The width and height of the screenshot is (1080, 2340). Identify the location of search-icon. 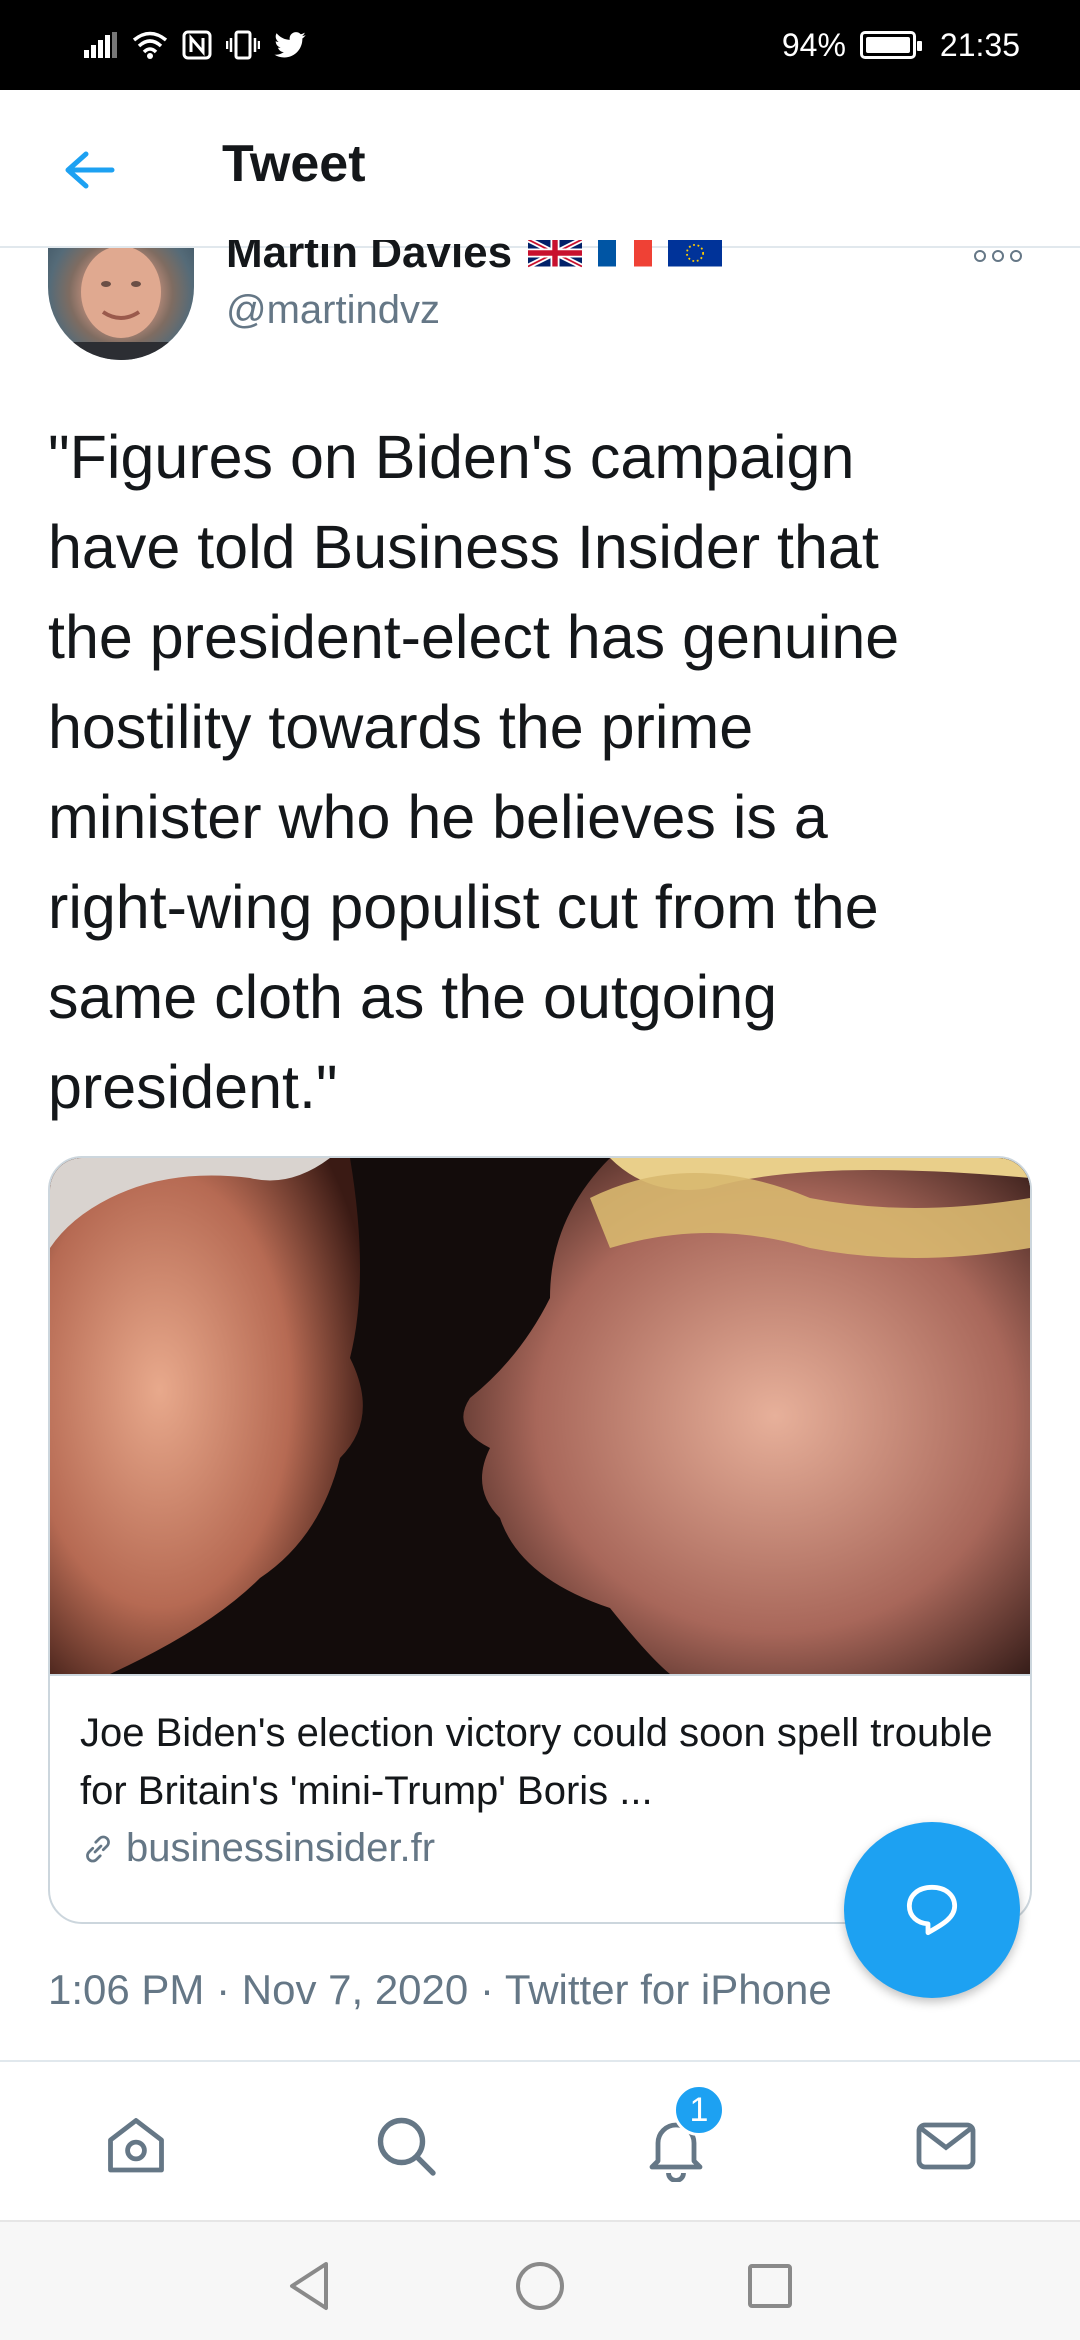
(406, 2146).